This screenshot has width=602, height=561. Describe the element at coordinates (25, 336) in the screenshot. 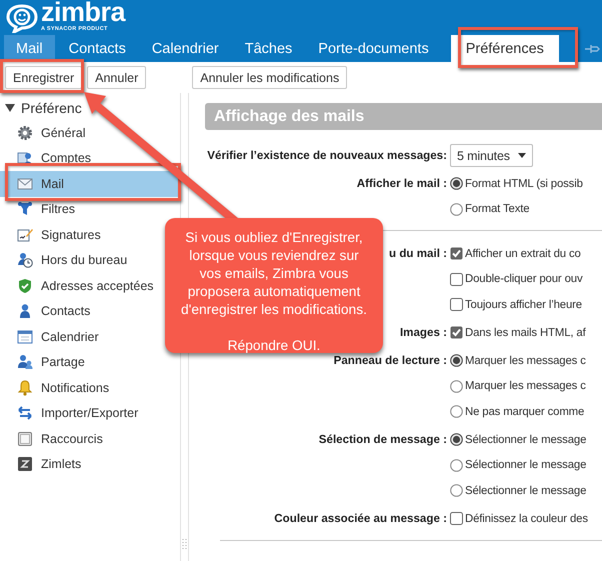

I see `calendar-icon` at that location.